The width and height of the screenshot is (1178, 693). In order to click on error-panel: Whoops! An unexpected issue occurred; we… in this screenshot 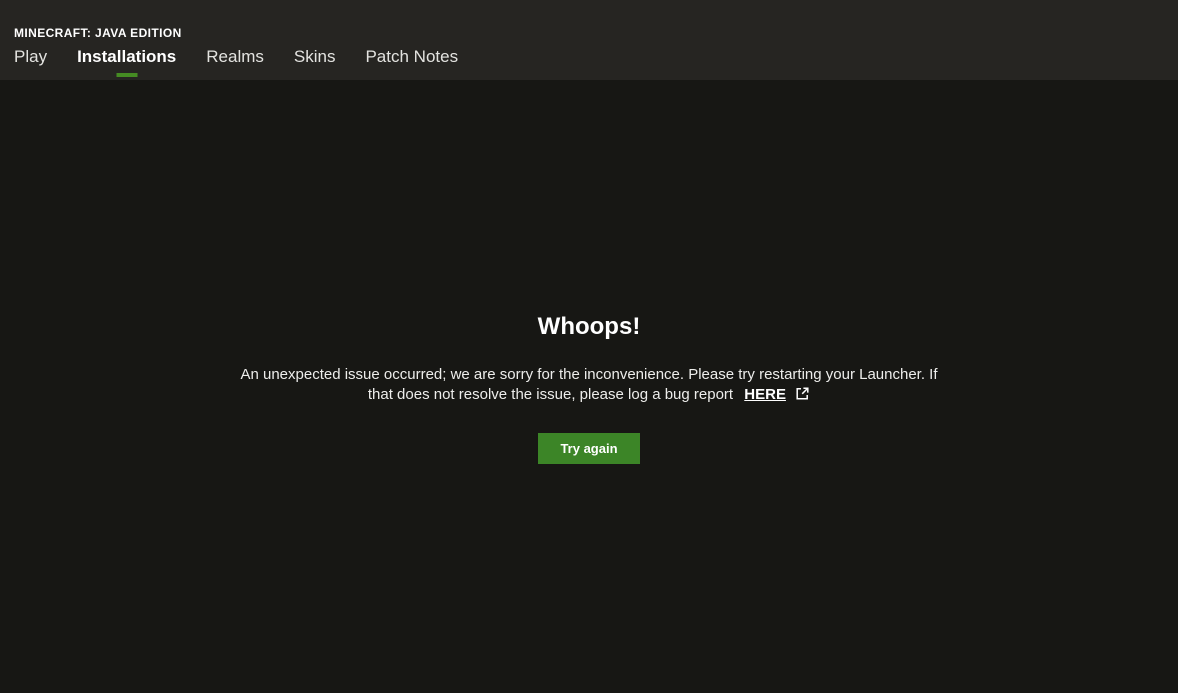, I will do `click(589, 387)`.